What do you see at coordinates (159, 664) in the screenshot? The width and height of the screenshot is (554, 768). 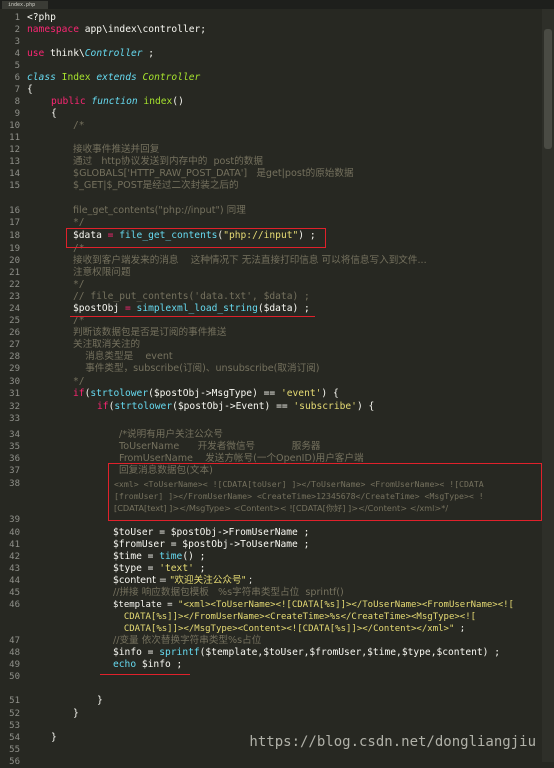 I see `echo-arg: $info ;` at bounding box center [159, 664].